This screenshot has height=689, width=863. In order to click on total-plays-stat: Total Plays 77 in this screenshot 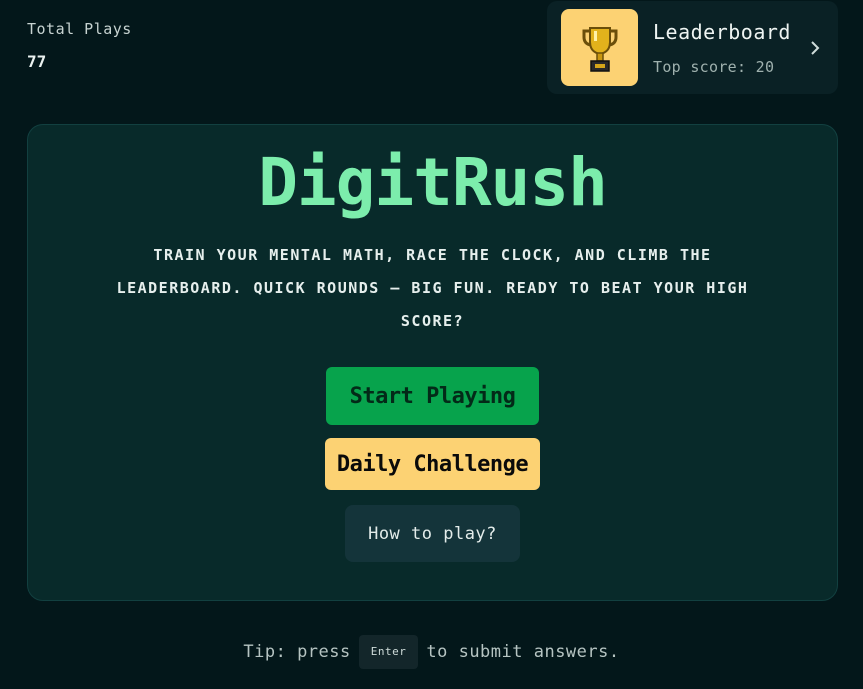, I will do `click(79, 45)`.